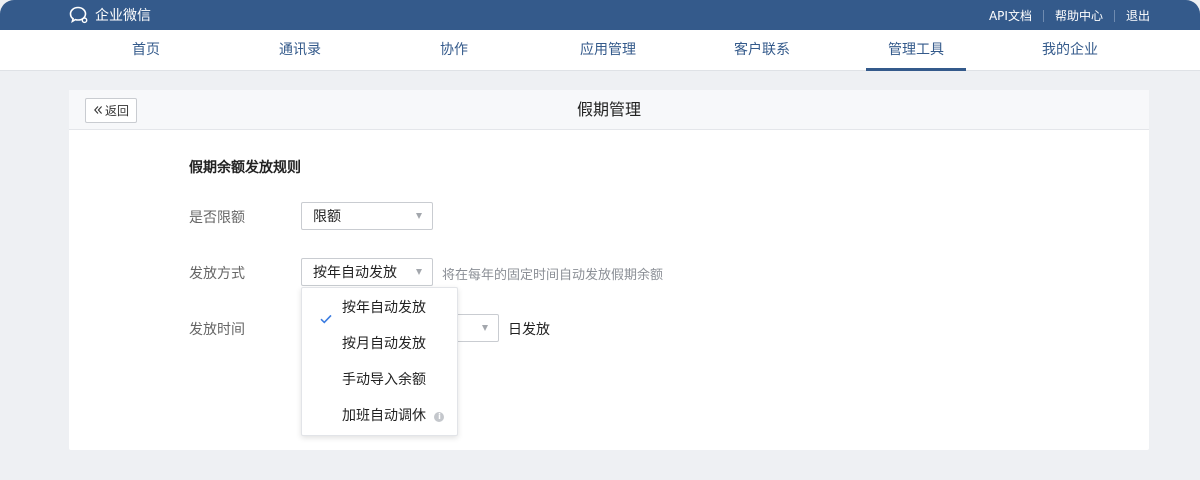 The image size is (1200, 480). I want to click on time-label: 发放时间, so click(217, 330).